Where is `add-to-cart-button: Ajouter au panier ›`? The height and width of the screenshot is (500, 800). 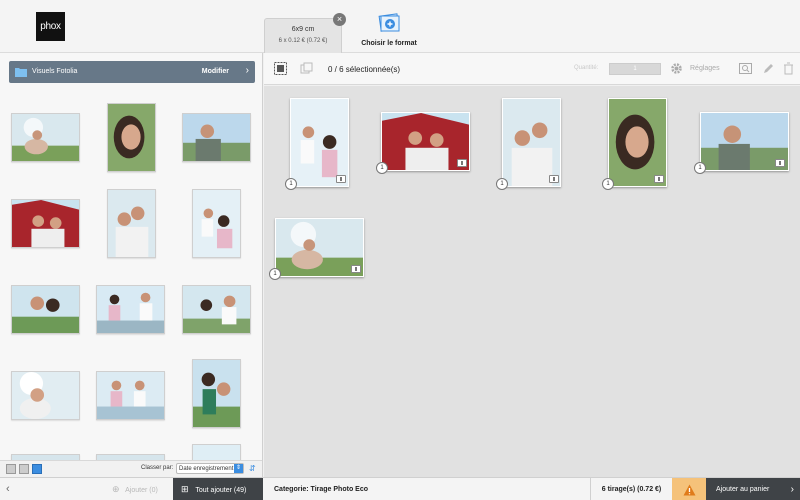
add-to-cart-button: Ajouter au panier › is located at coordinates (753, 489).